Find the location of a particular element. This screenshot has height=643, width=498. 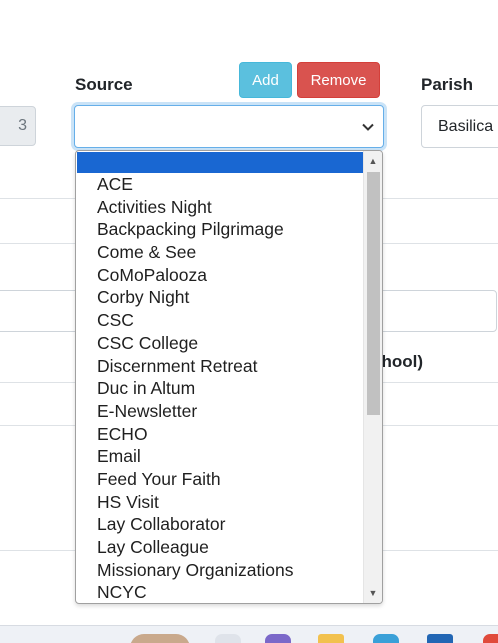

folder-icon is located at coordinates (331, 638).